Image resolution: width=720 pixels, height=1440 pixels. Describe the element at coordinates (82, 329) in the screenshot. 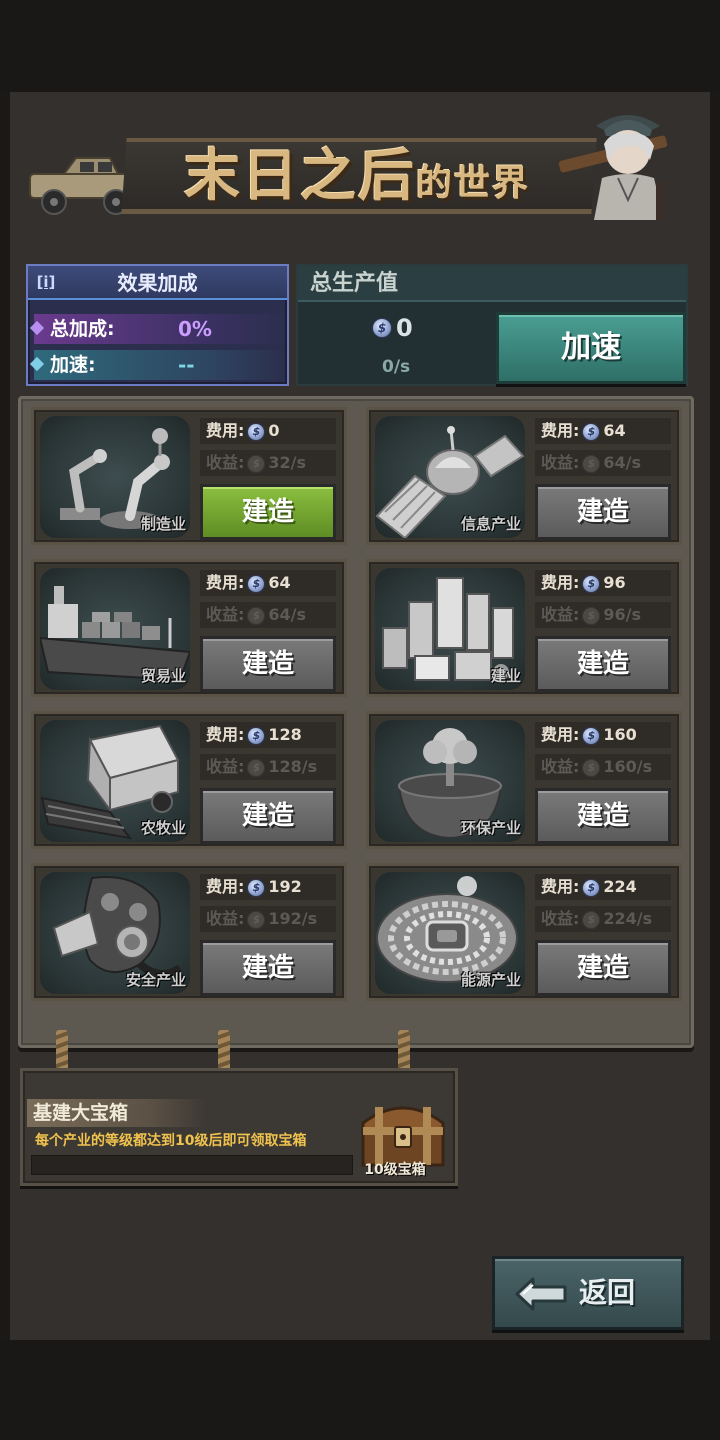

I see `total-bonus-label: 总加成:` at that location.